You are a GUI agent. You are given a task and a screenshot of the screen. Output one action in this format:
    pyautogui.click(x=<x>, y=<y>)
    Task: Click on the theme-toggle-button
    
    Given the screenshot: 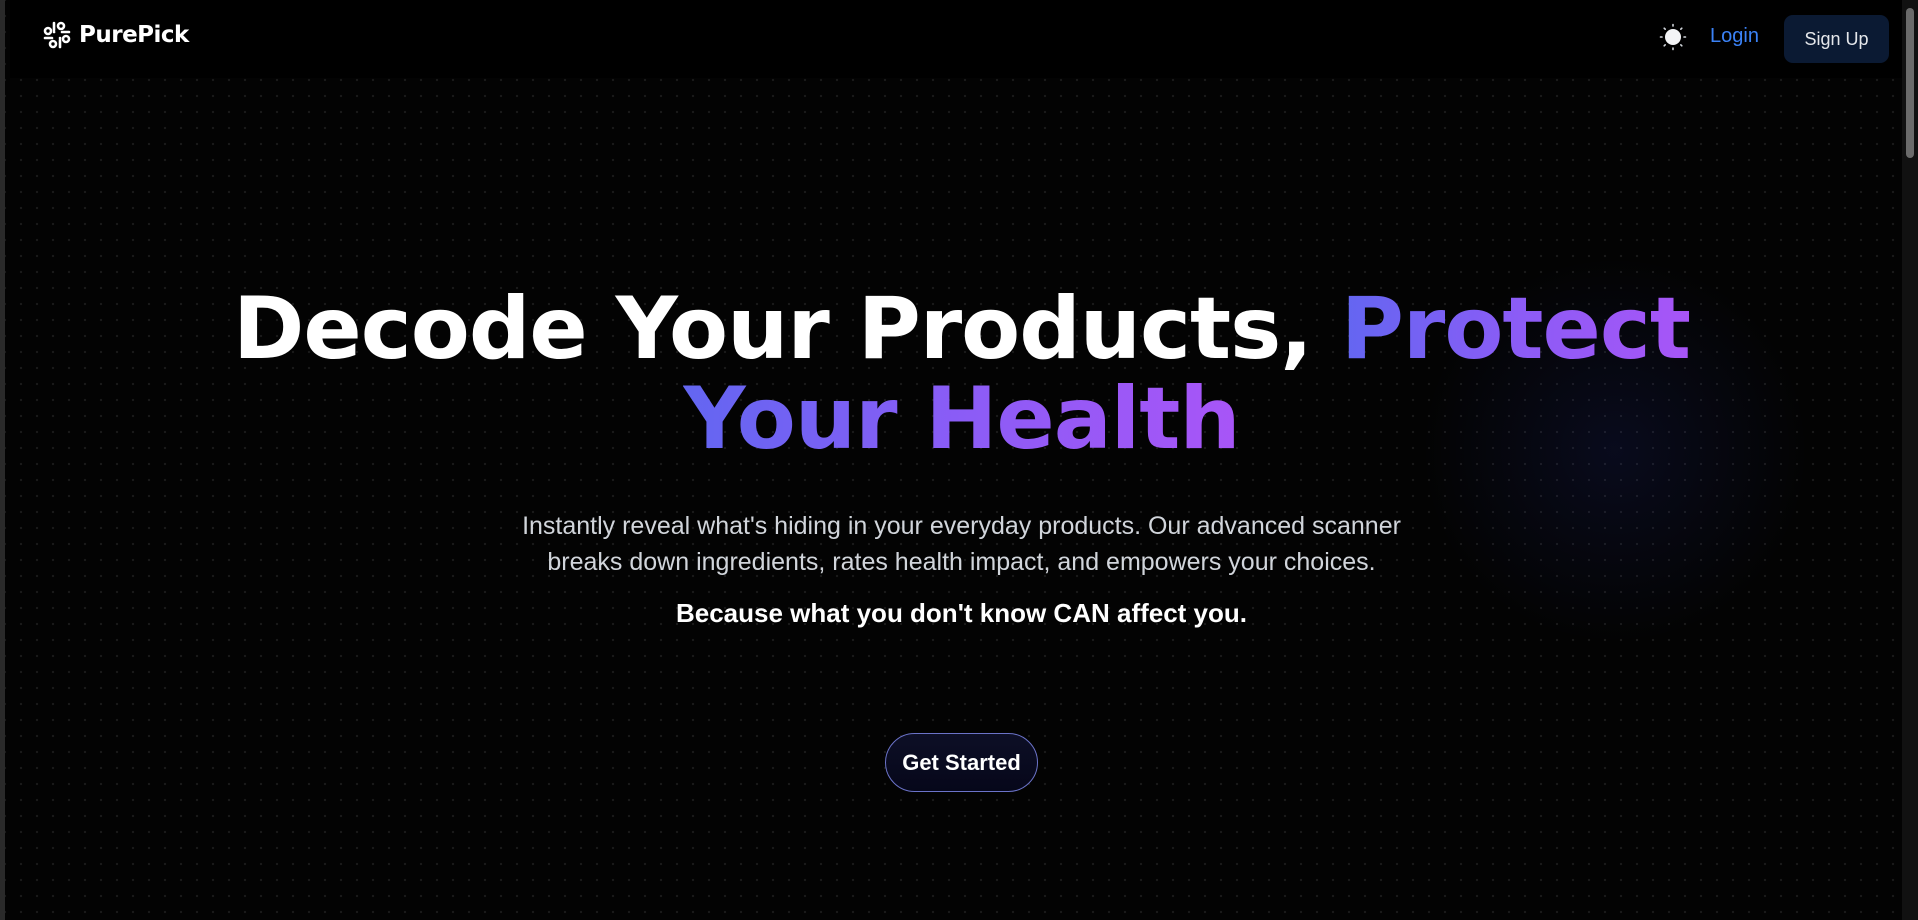 What is the action you would take?
    pyautogui.click(x=1673, y=39)
    